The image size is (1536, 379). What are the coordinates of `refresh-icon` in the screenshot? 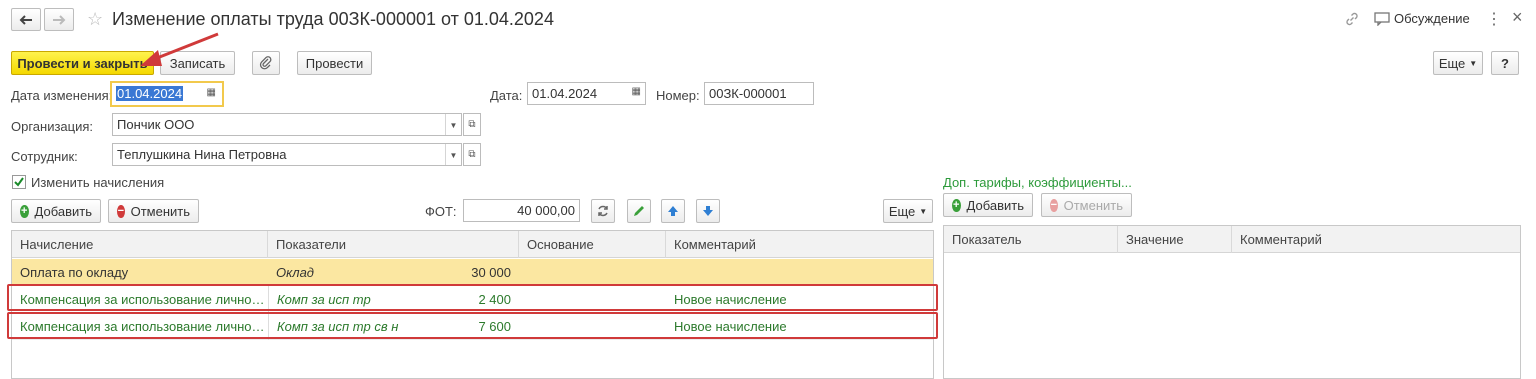 It's located at (603, 211).